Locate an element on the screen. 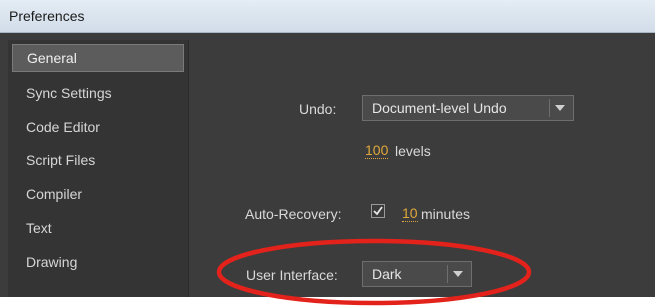 The width and height of the screenshot is (655, 306). undo-dropdown: Document-level Undo is located at coordinates (468, 108).